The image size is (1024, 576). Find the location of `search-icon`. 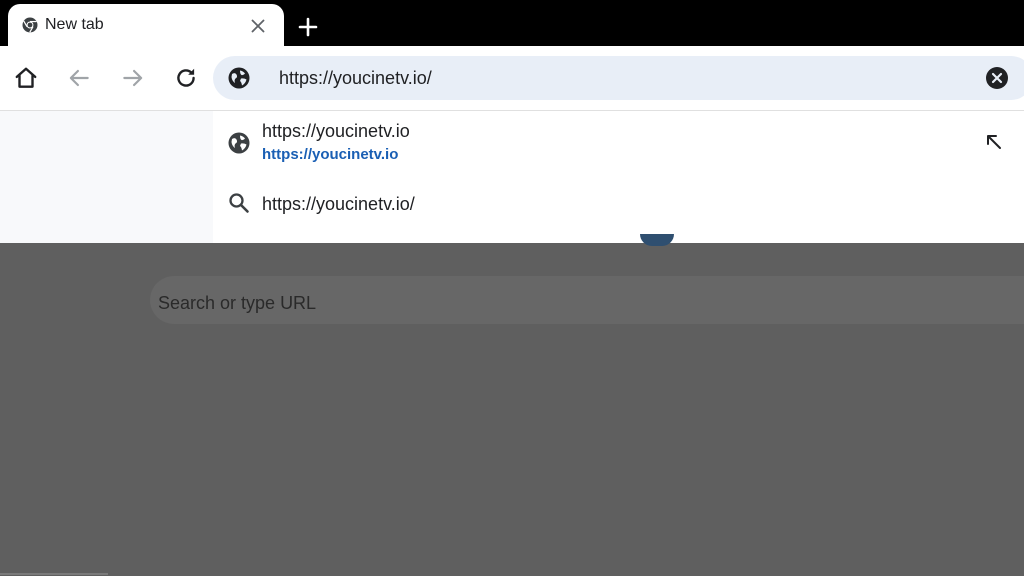

search-icon is located at coordinates (239, 203).